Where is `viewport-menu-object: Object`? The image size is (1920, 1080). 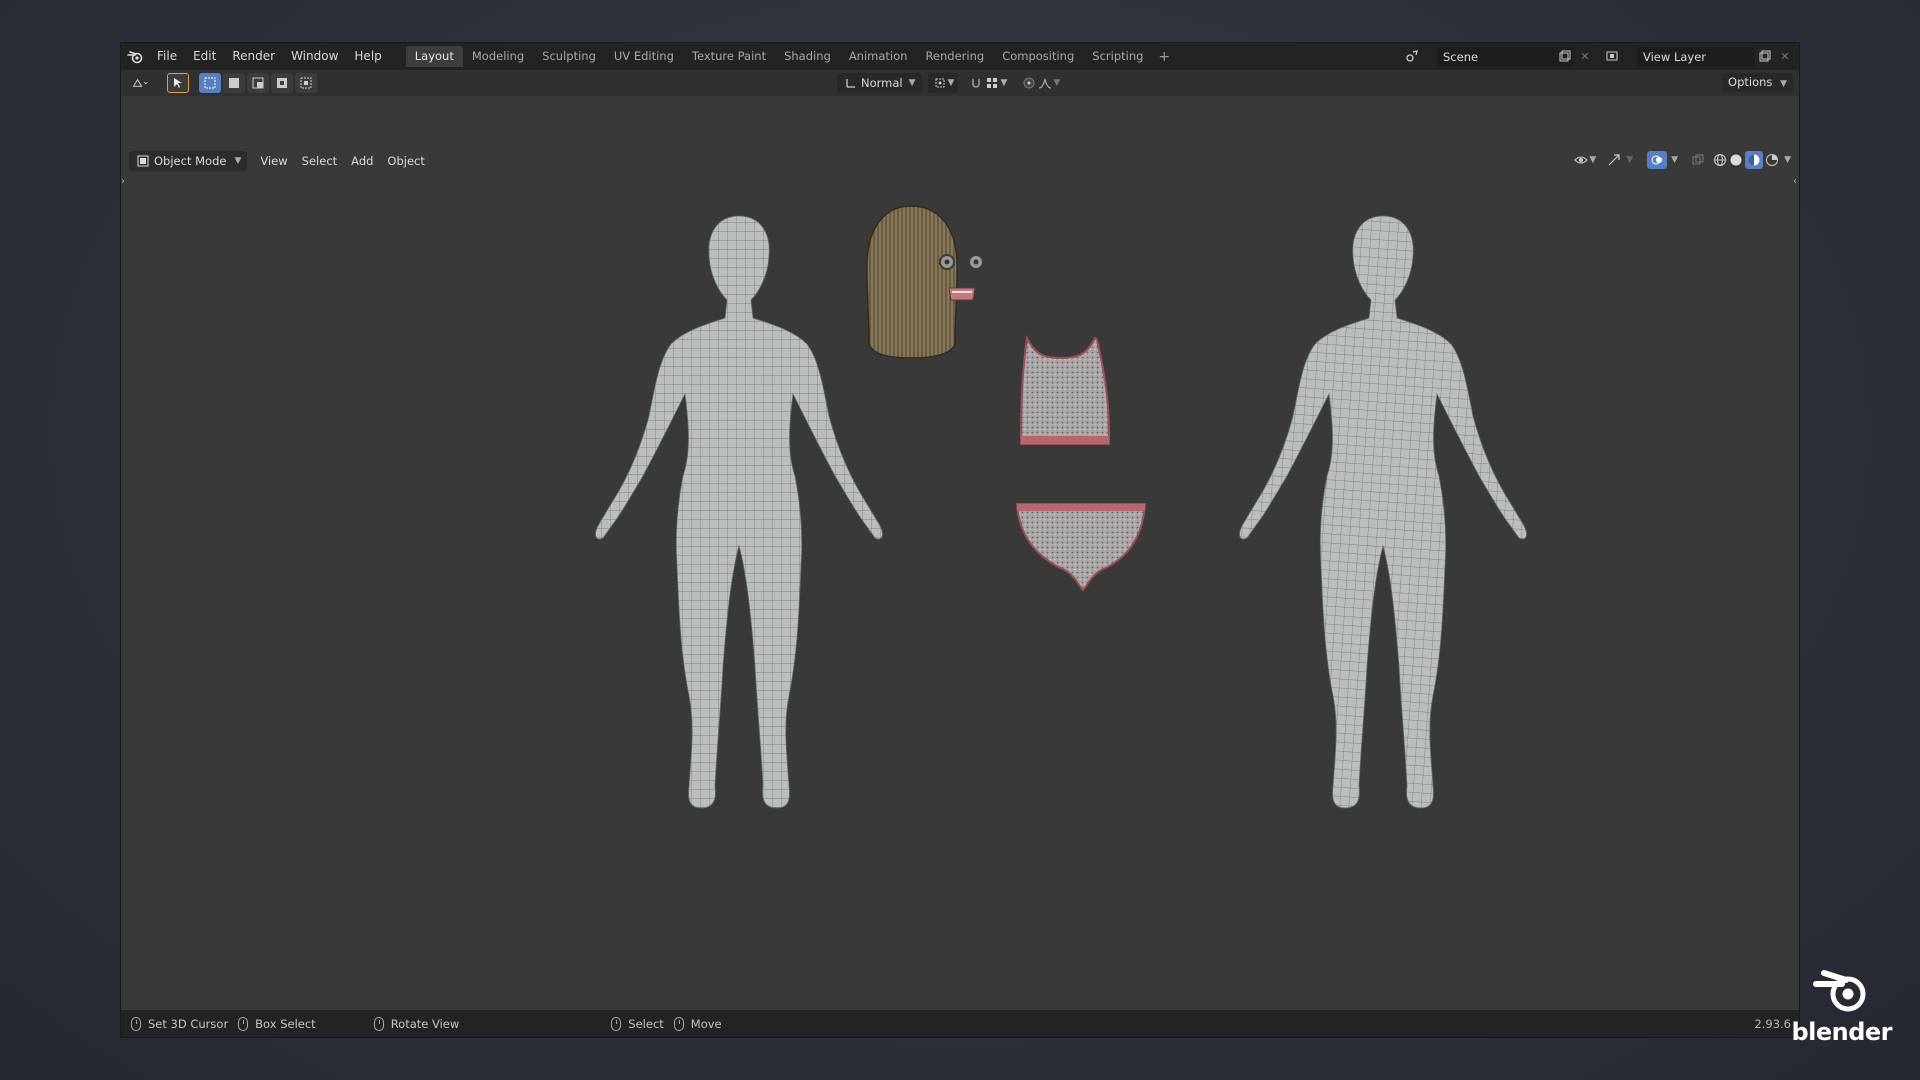
viewport-menu-object: Object is located at coordinates (405, 161).